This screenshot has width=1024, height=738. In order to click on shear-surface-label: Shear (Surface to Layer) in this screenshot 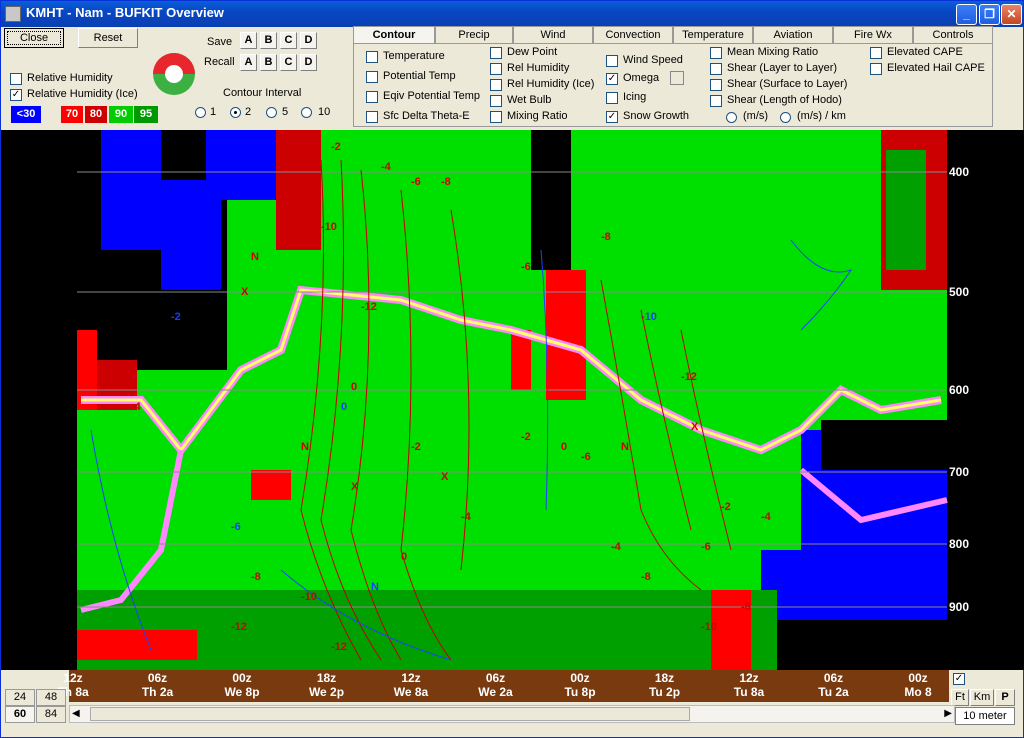, I will do `click(787, 84)`.